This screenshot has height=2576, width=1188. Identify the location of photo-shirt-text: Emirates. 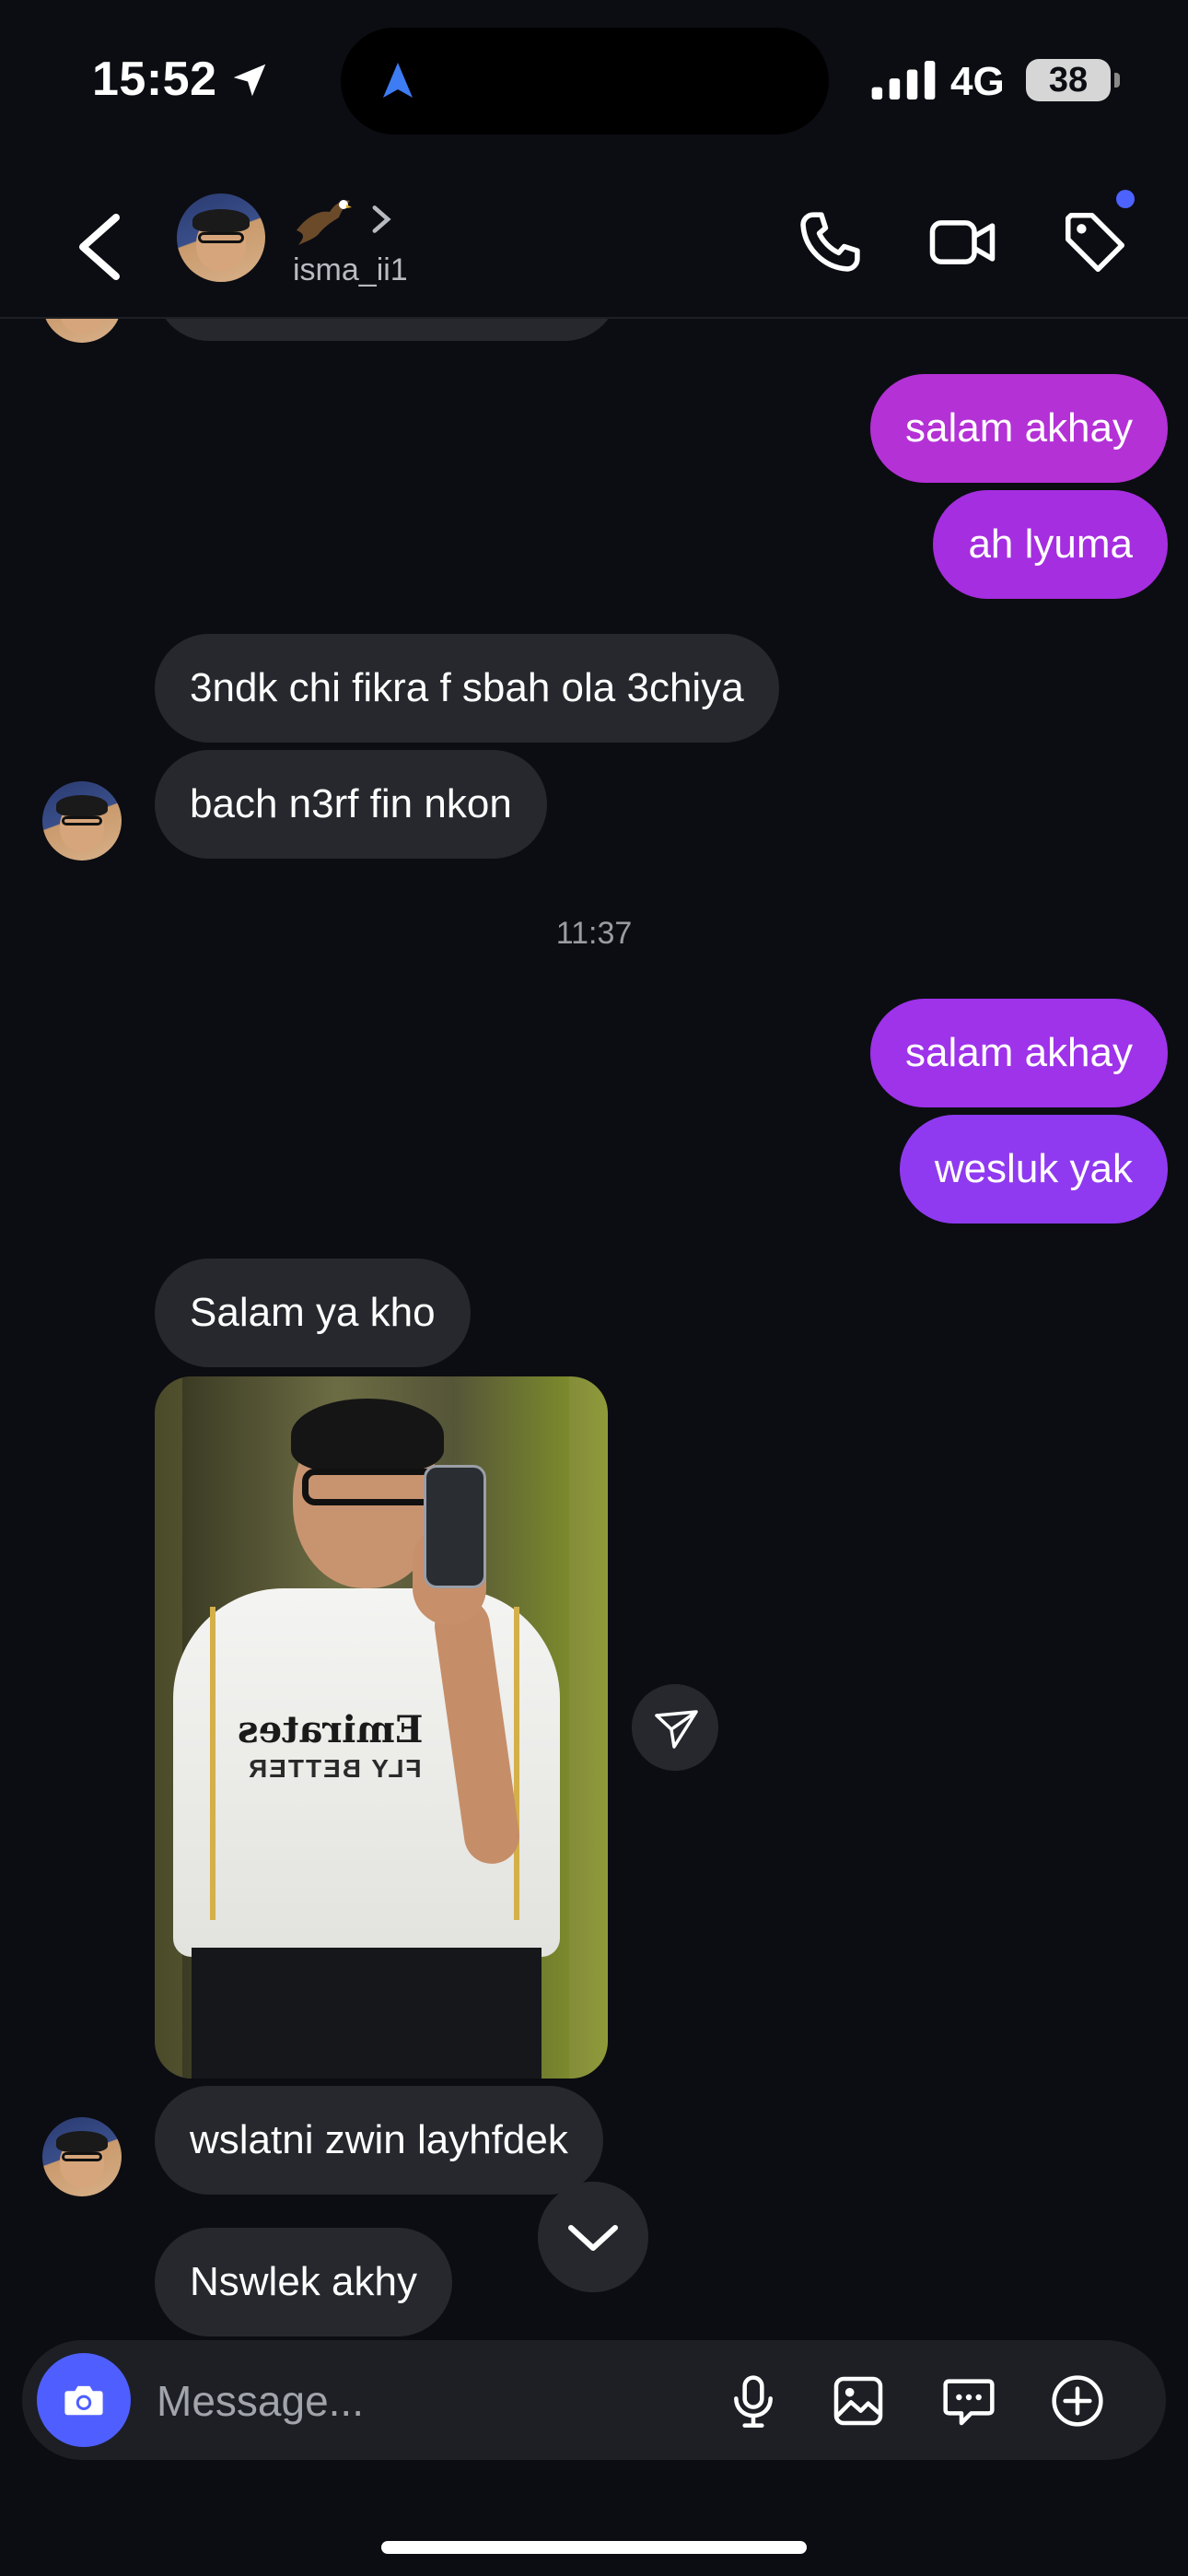
(331, 1729).